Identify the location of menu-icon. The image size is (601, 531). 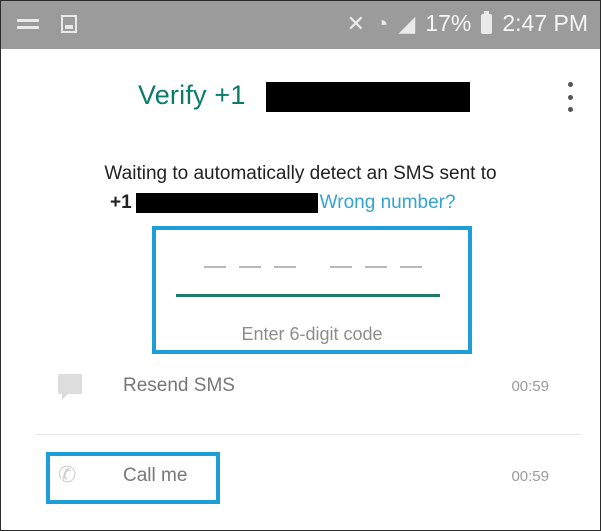
(28, 24).